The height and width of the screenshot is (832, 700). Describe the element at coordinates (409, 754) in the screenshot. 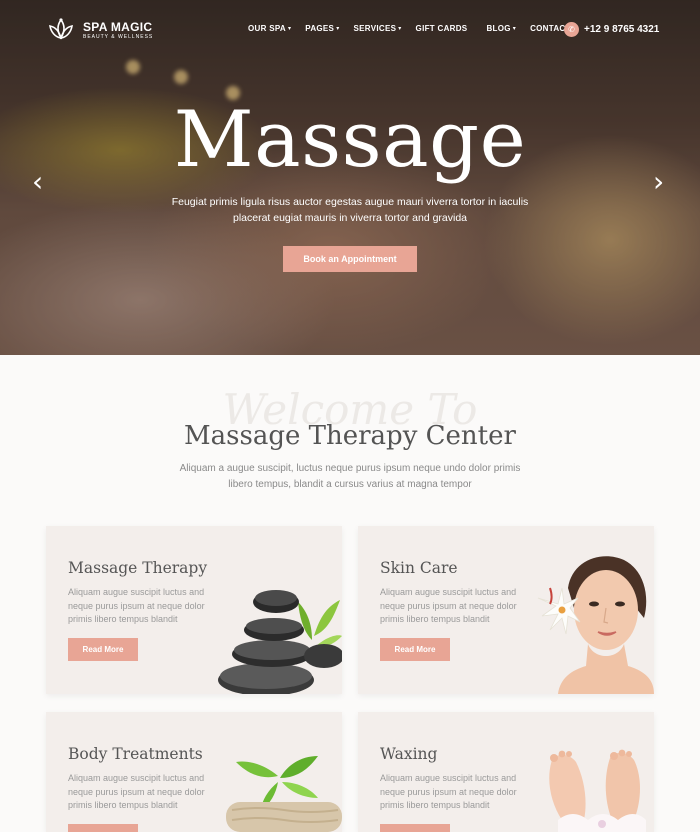

I see `service-card-title: Waxing` at that location.